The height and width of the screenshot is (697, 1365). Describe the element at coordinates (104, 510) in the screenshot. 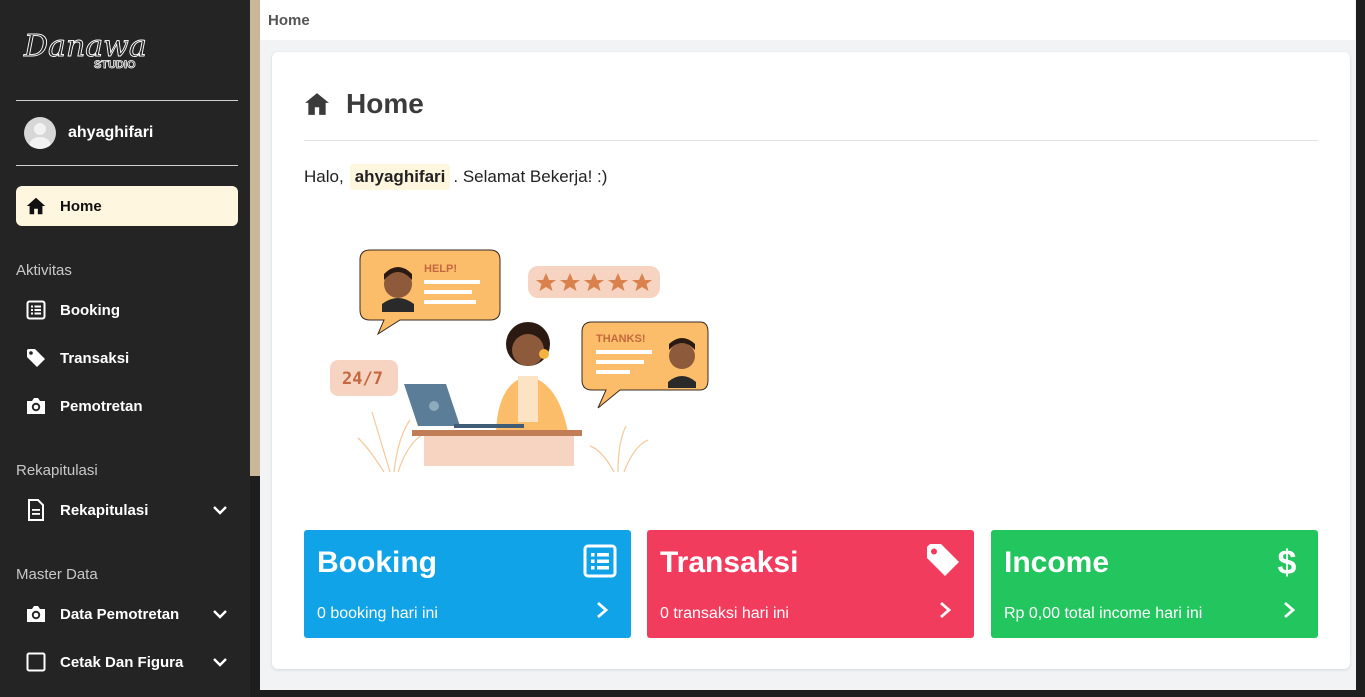

I see `sidebar-item-label: Rekapitulasi` at that location.